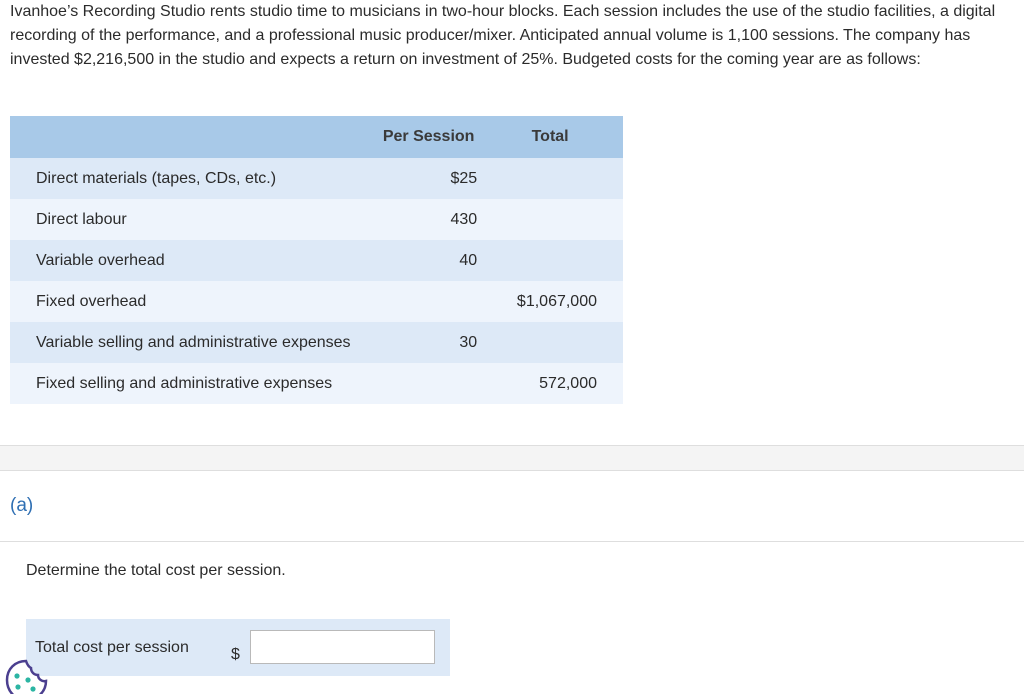 The width and height of the screenshot is (1024, 694). I want to click on answer-row: Total cost per session $, so click(238, 647).